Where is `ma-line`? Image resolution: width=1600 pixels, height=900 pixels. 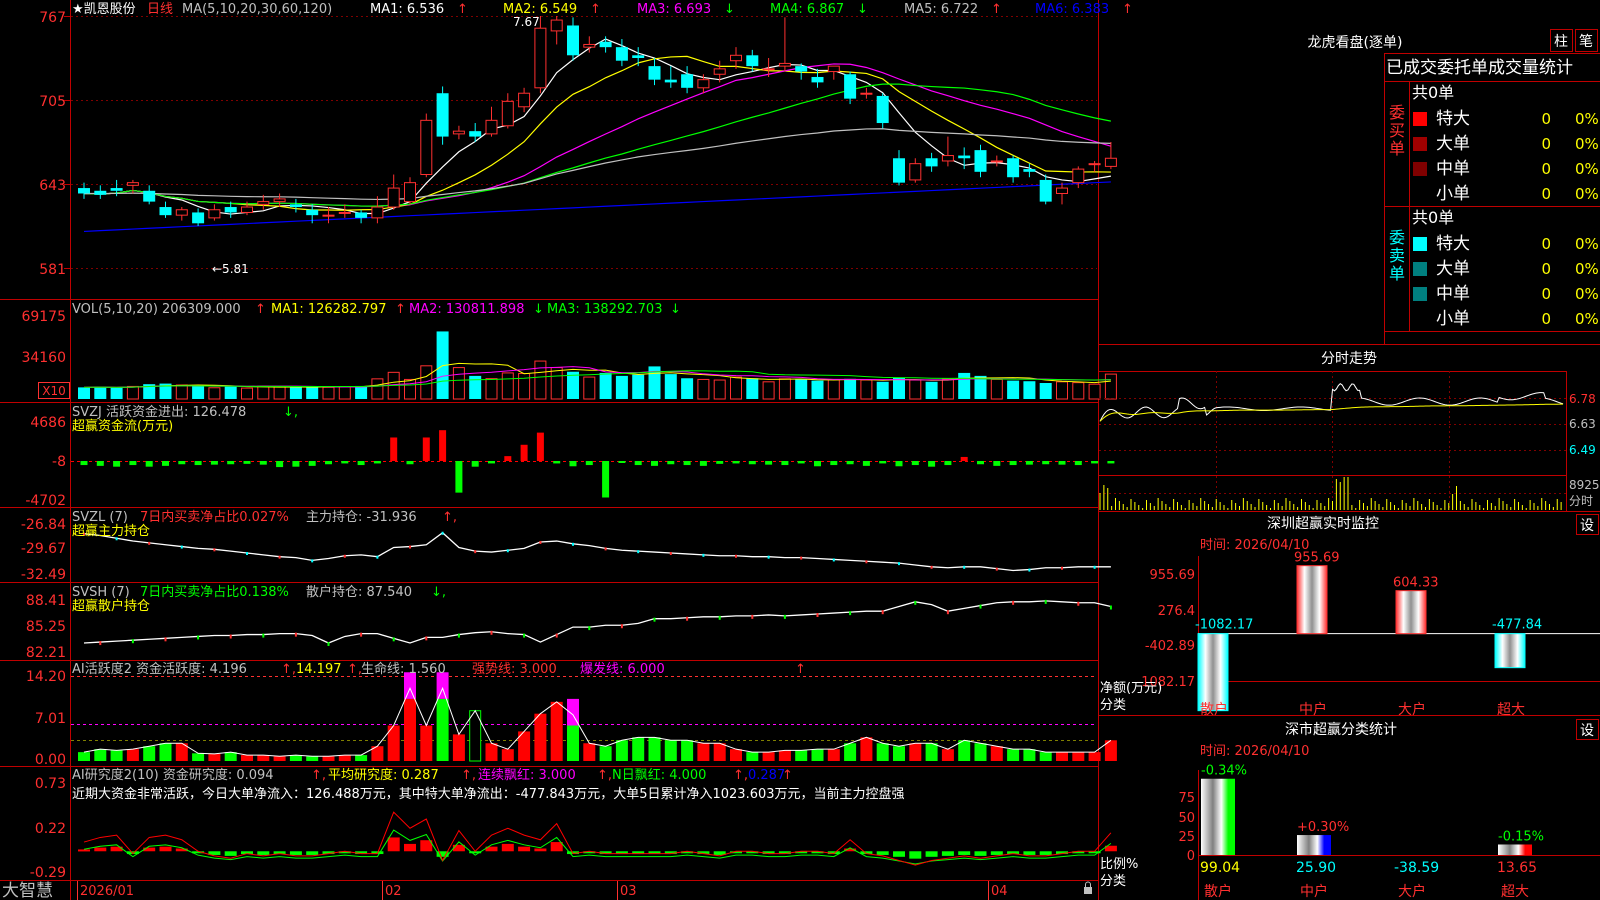
ma-line is located at coordinates (597, 145).